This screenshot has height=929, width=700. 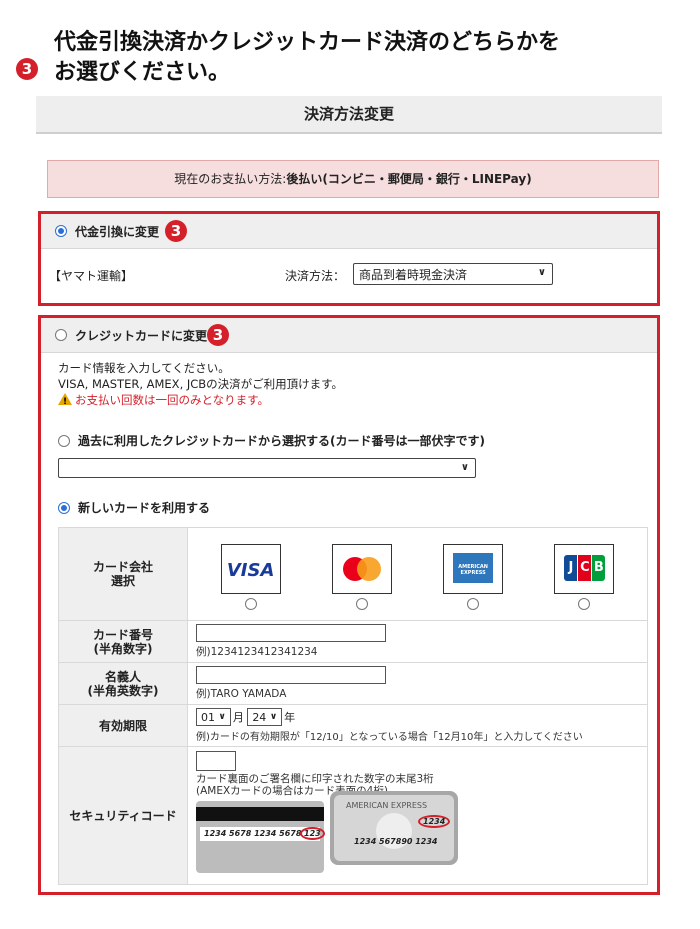 I want to click on cod-radio-label: 代金引換に変更, so click(x=117, y=231).